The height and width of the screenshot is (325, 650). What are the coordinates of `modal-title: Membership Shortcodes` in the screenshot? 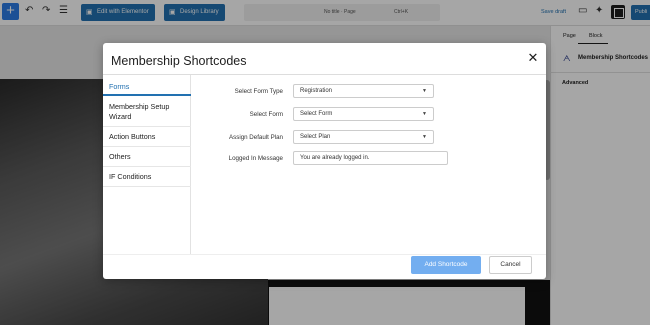 It's located at (179, 61).